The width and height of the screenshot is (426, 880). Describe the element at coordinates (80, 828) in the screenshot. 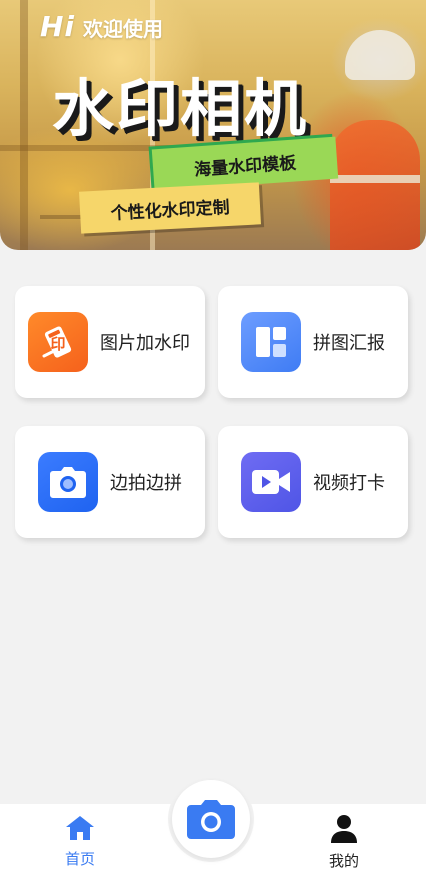

I see `home-icon` at that location.